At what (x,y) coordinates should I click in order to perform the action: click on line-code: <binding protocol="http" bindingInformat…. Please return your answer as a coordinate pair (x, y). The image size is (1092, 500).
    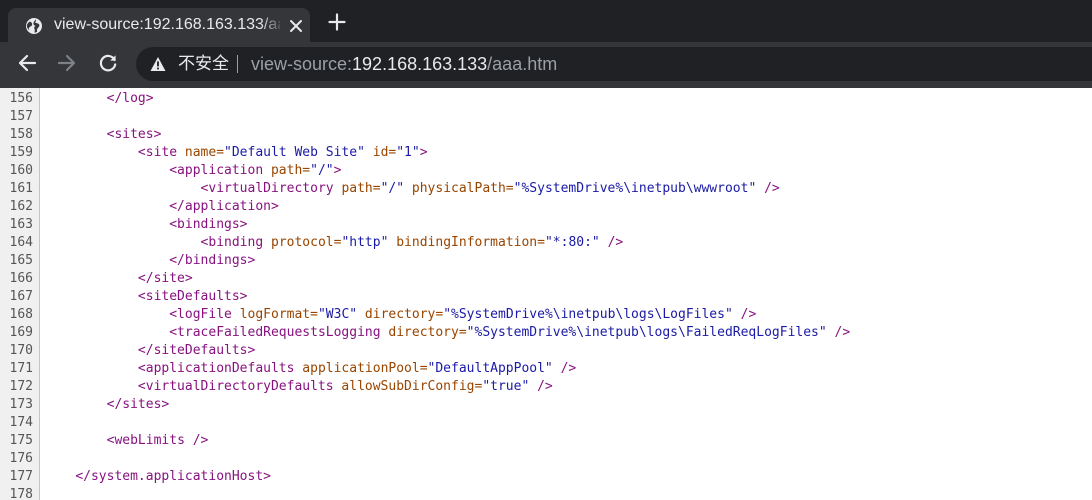
    Looking at the image, I should click on (334, 243).